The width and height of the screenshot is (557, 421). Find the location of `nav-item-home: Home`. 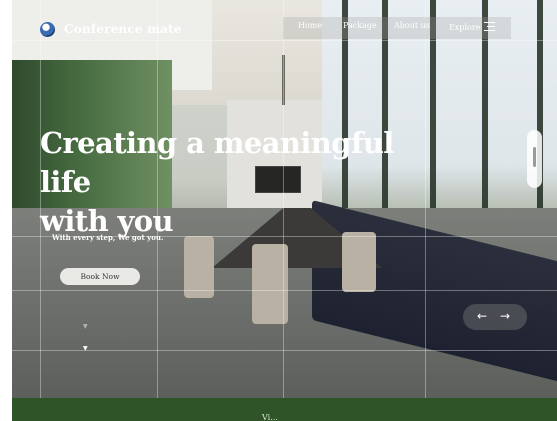

nav-item-home: Home is located at coordinates (310, 25).